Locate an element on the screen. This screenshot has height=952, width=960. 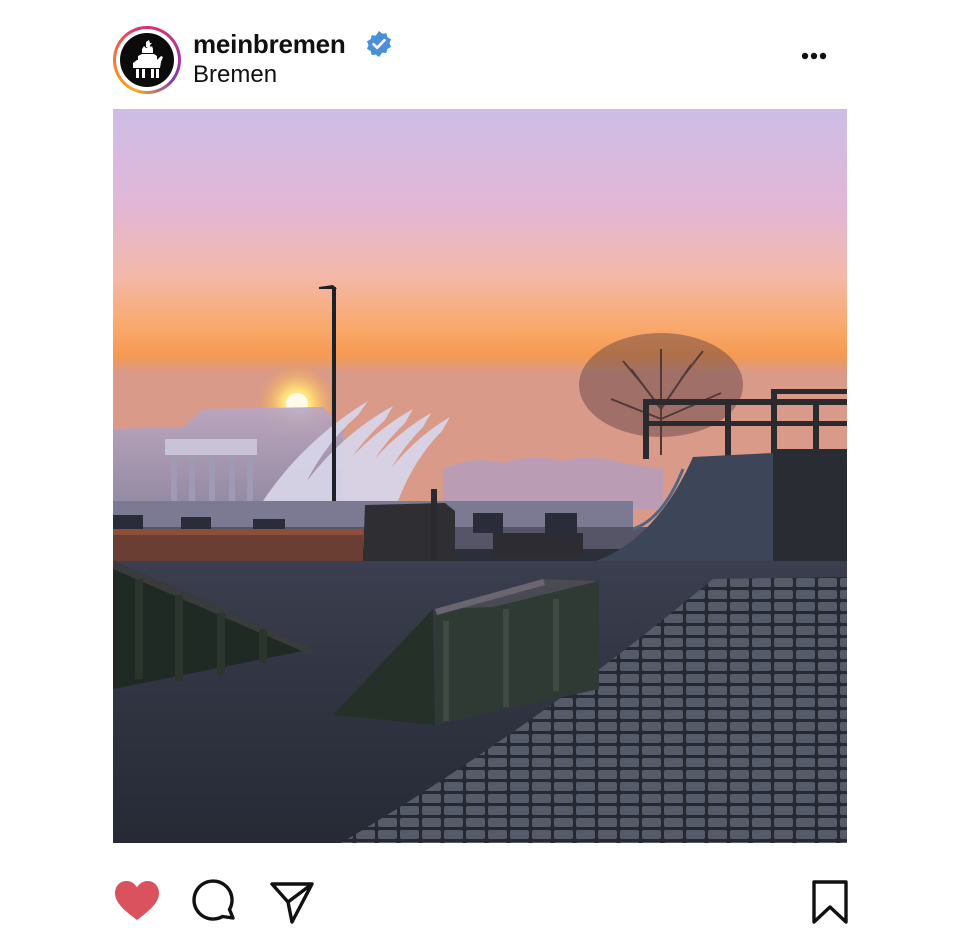
share-button is located at coordinates (292, 902).